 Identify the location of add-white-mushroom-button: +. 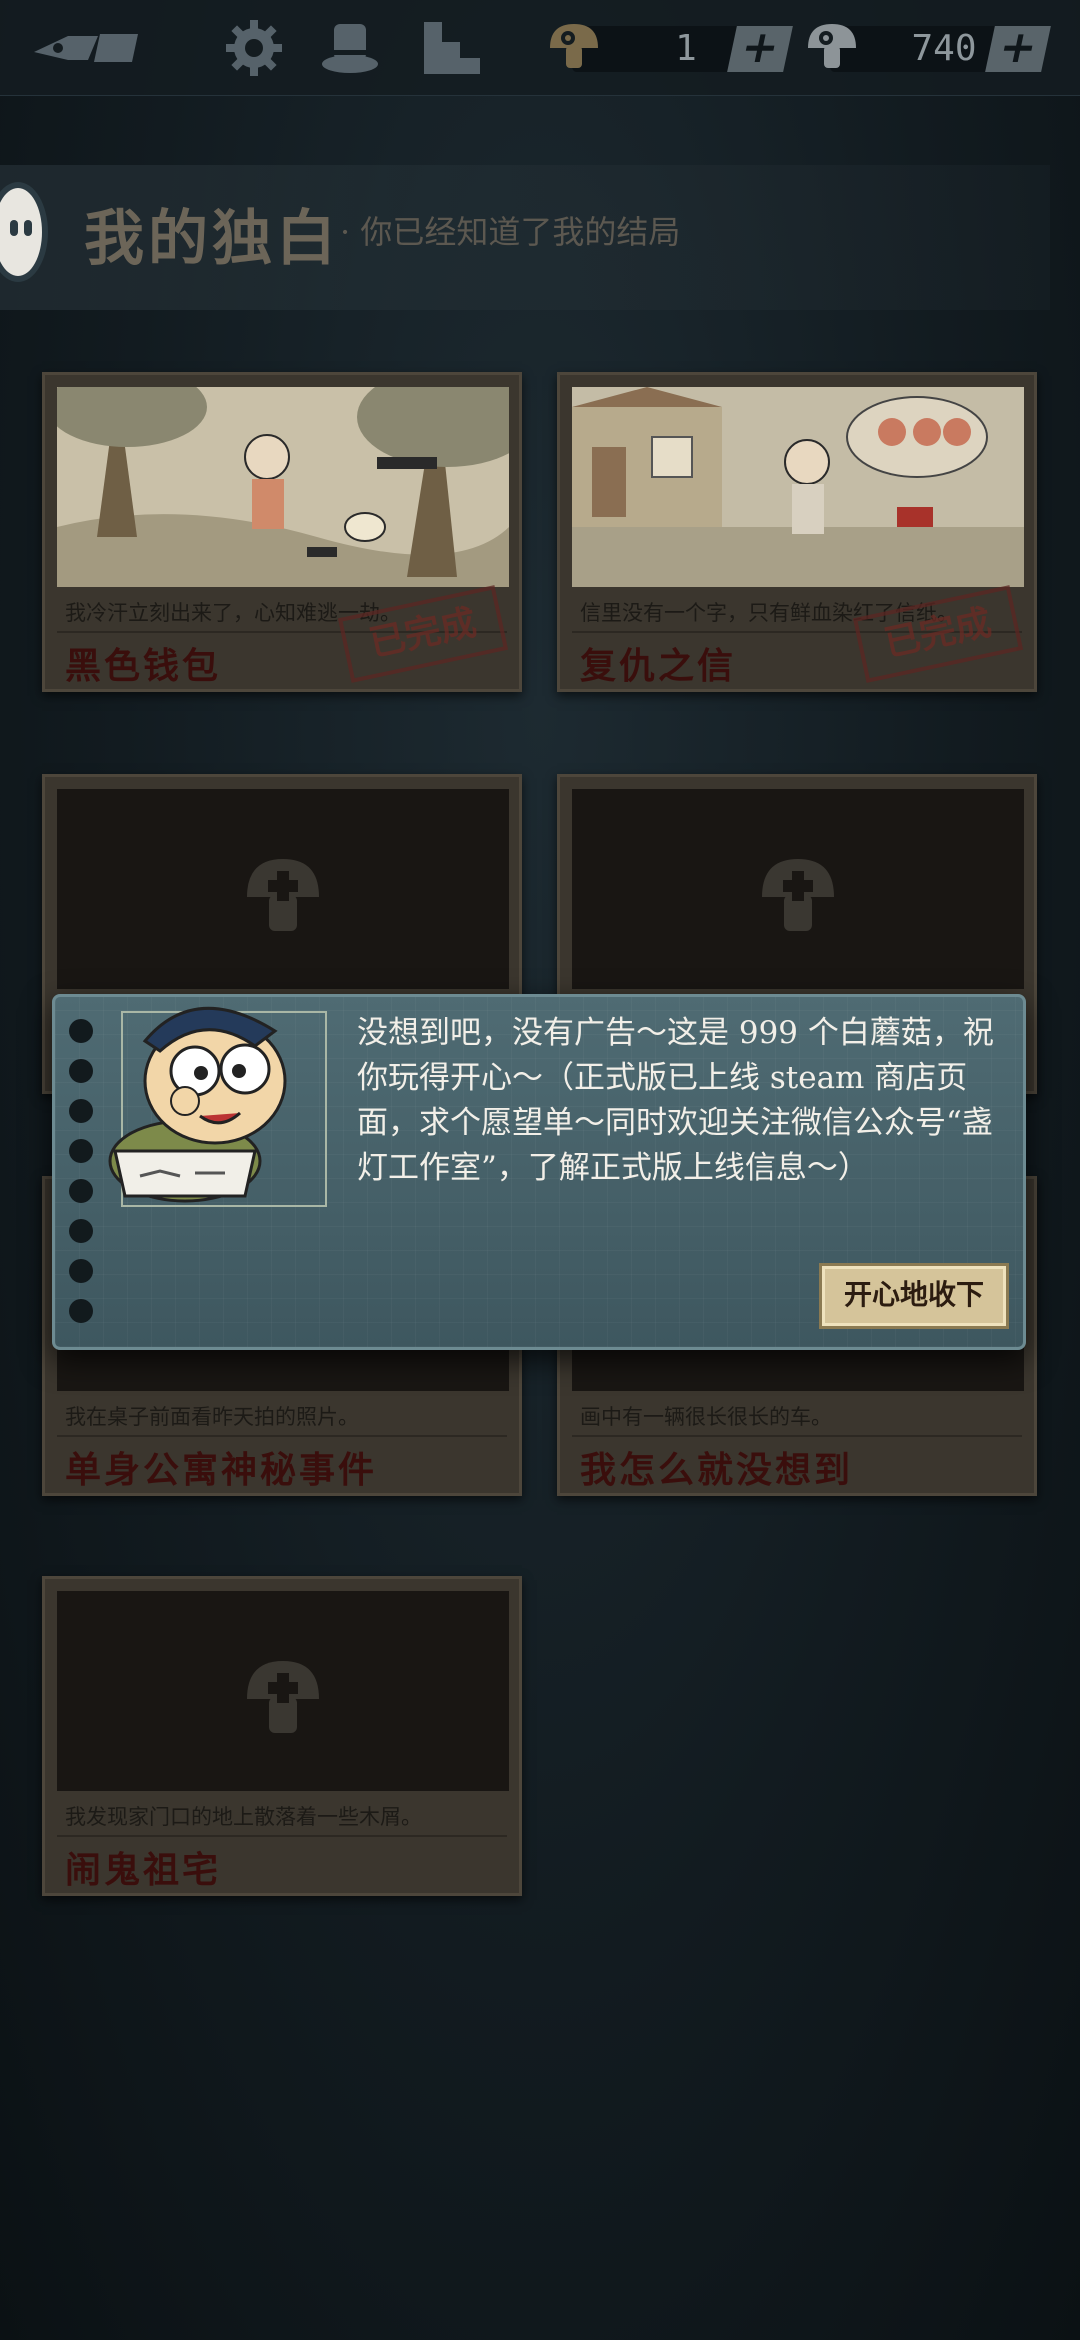
(1018, 47).